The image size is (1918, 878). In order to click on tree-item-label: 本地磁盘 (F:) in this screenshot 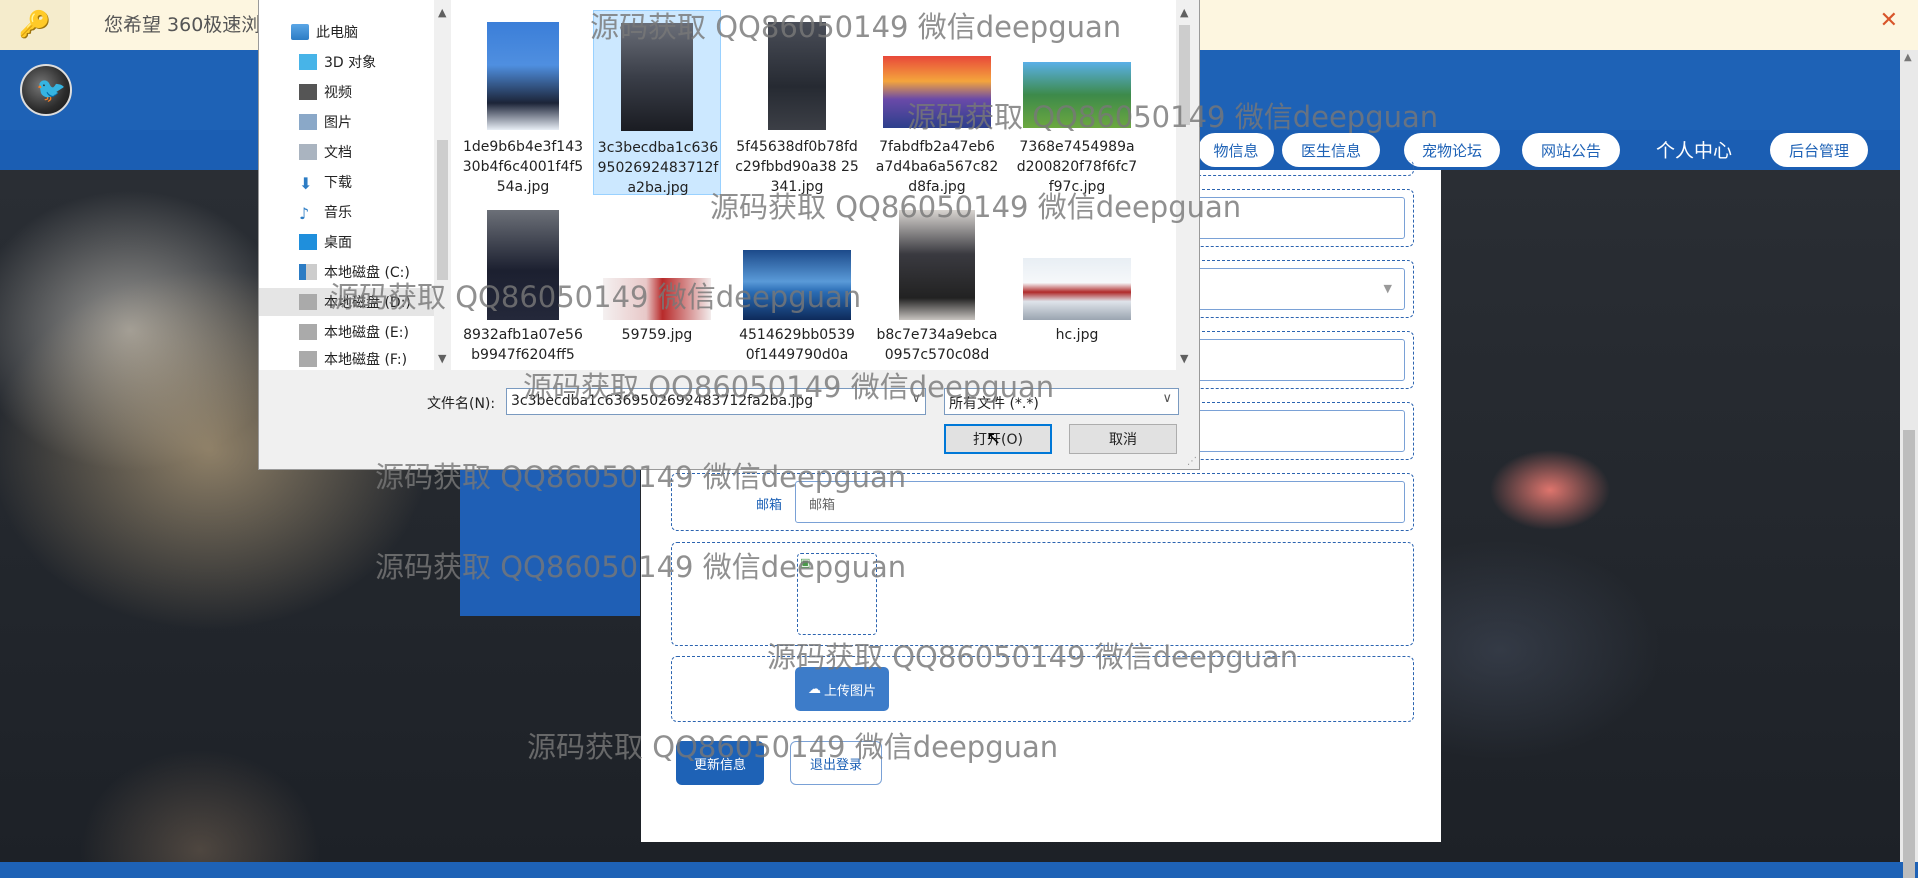, I will do `click(366, 360)`.